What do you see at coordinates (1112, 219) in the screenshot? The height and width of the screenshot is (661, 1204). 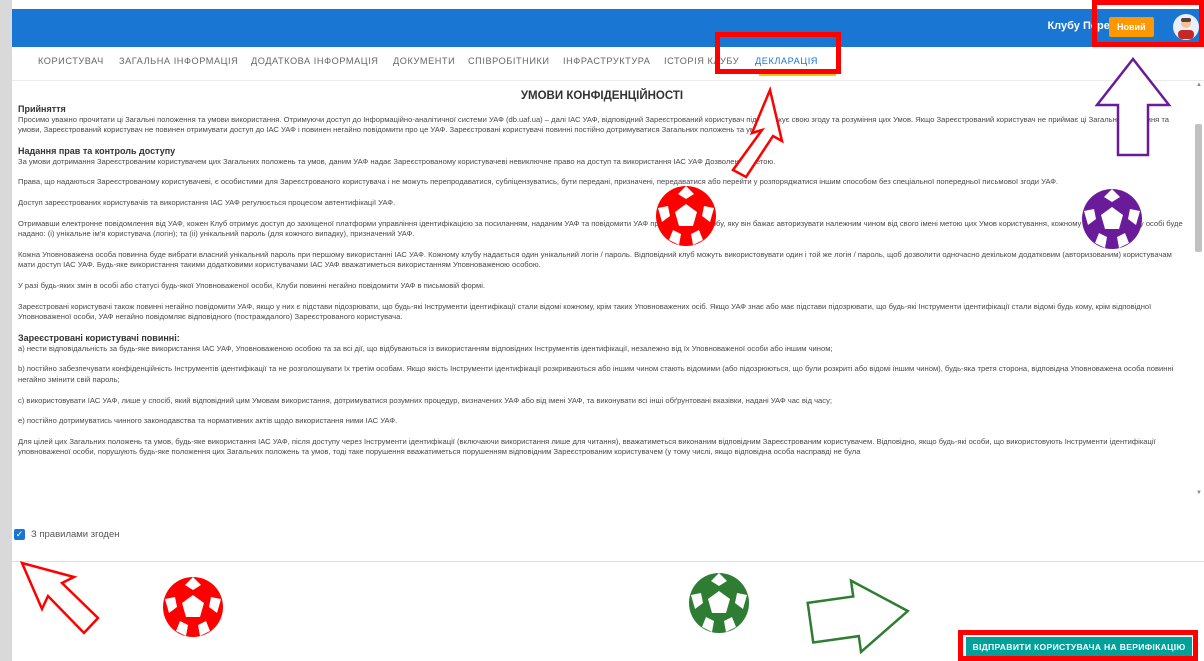 I see `purple-soccer-ball-icon` at bounding box center [1112, 219].